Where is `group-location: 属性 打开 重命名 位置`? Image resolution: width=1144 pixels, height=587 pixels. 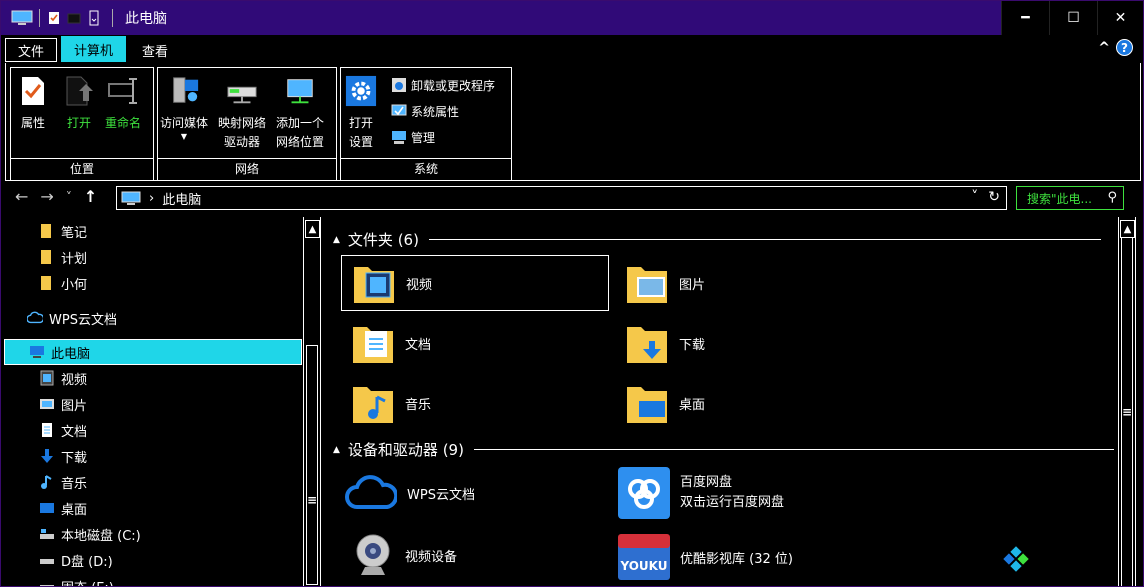 group-location: 属性 打开 重命名 位置 is located at coordinates (82, 124).